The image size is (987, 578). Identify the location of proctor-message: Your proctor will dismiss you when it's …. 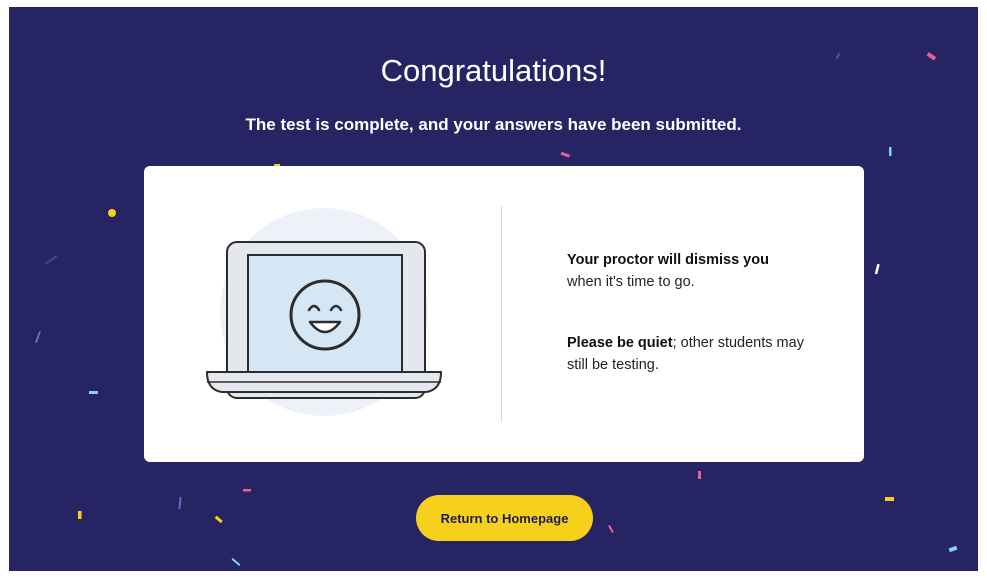
(697, 271).